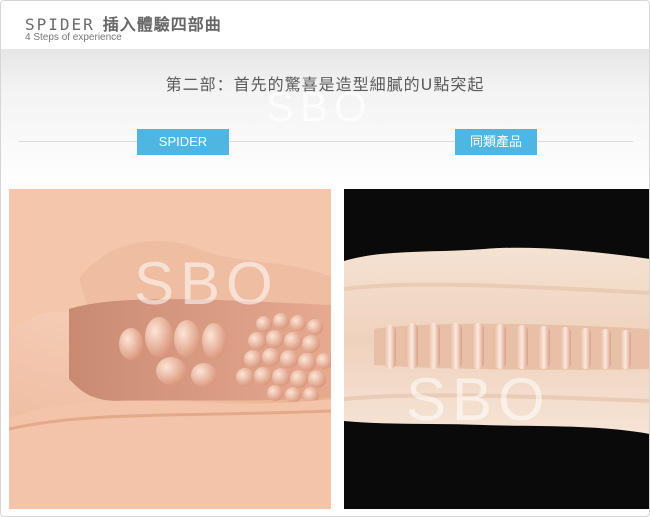 This screenshot has height=517, width=650. Describe the element at coordinates (206, 283) in the screenshot. I see `watermark-left: SBO` at that location.